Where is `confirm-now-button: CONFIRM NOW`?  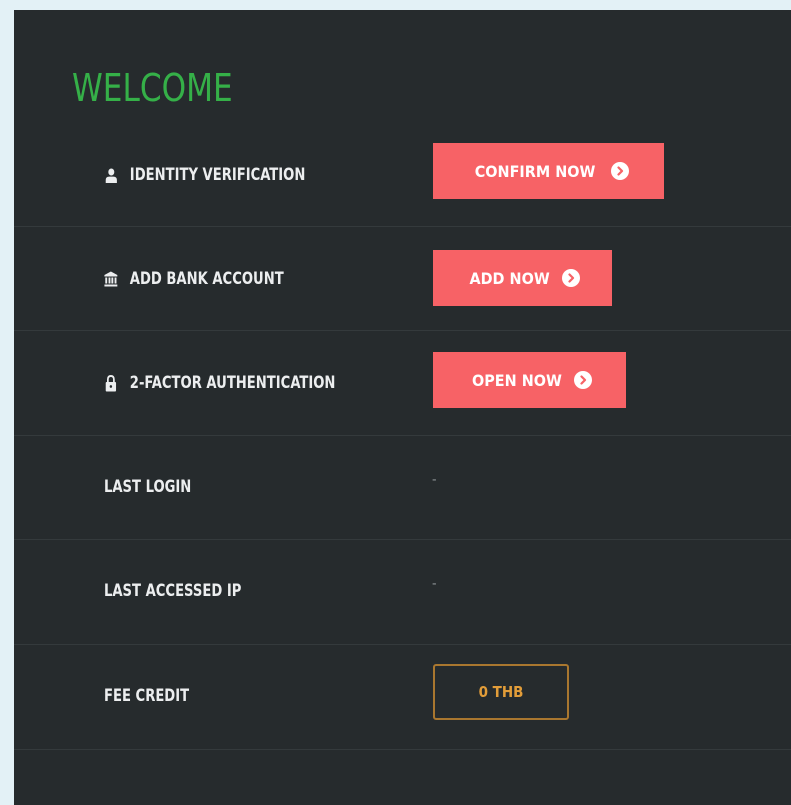 confirm-now-button: CONFIRM NOW is located at coordinates (548, 171).